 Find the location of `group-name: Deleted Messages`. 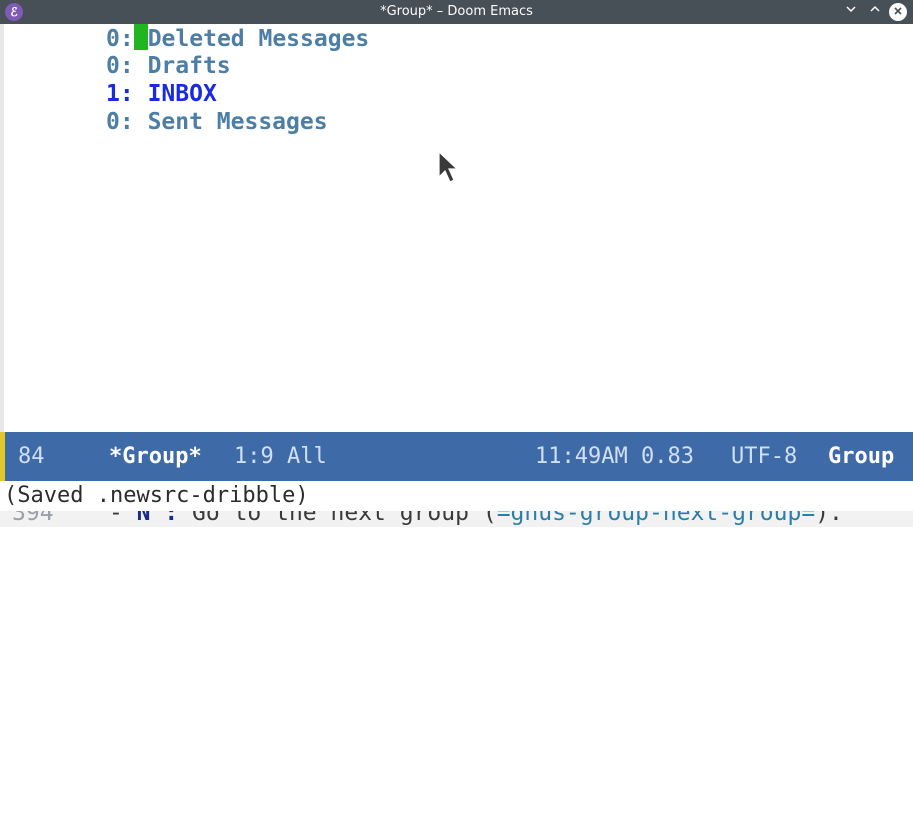

group-name: Deleted Messages is located at coordinates (258, 39).